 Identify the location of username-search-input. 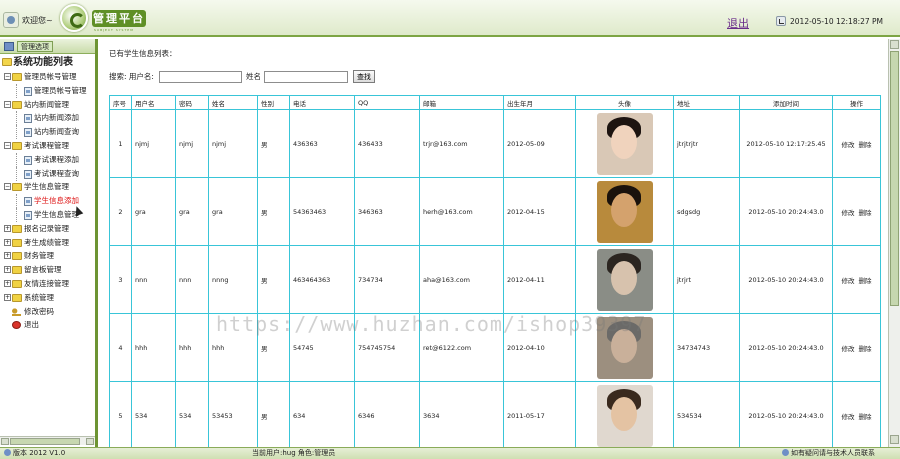
(200, 77).